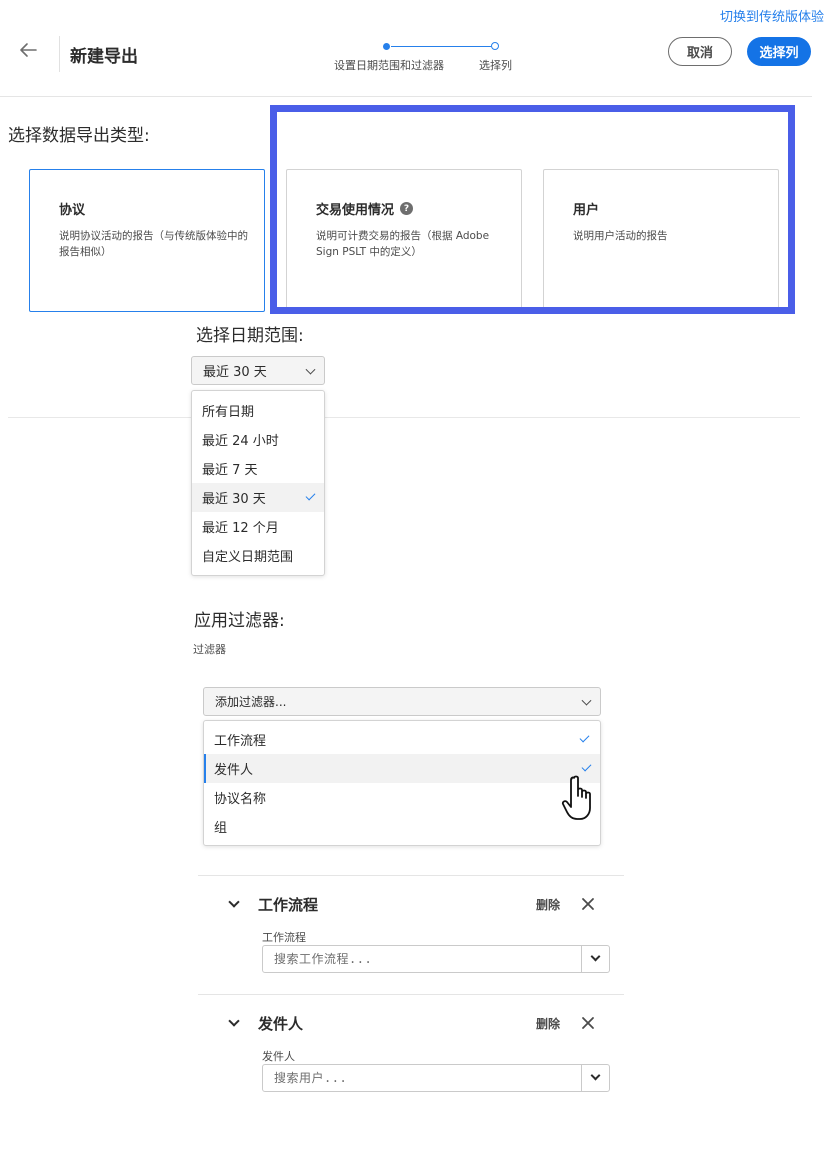 This screenshot has width=830, height=1173. I want to click on card-title: 协议, so click(72, 210).